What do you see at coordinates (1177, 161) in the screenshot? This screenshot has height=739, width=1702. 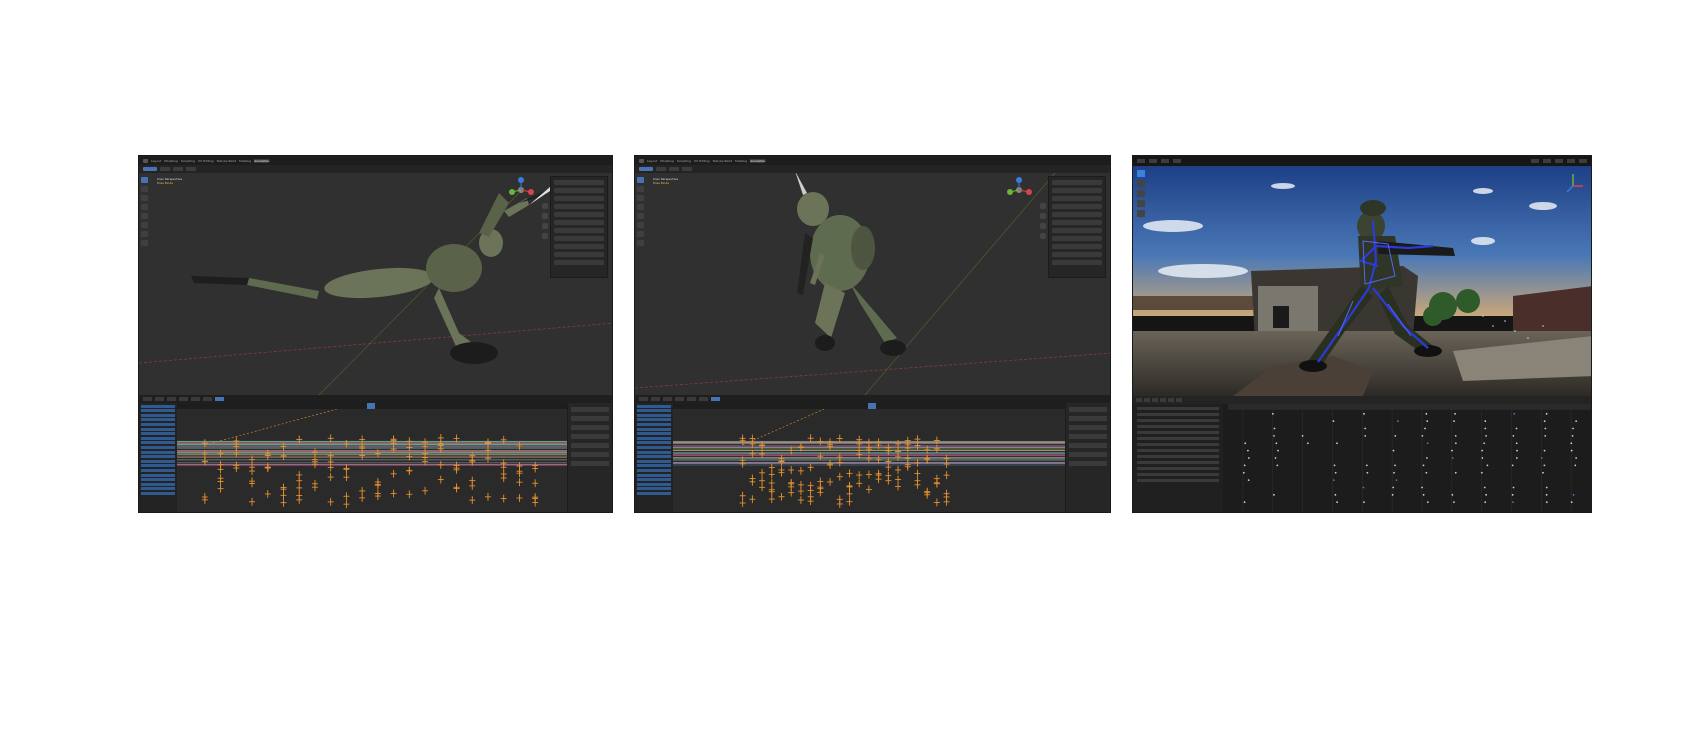 I see `show-button` at bounding box center [1177, 161].